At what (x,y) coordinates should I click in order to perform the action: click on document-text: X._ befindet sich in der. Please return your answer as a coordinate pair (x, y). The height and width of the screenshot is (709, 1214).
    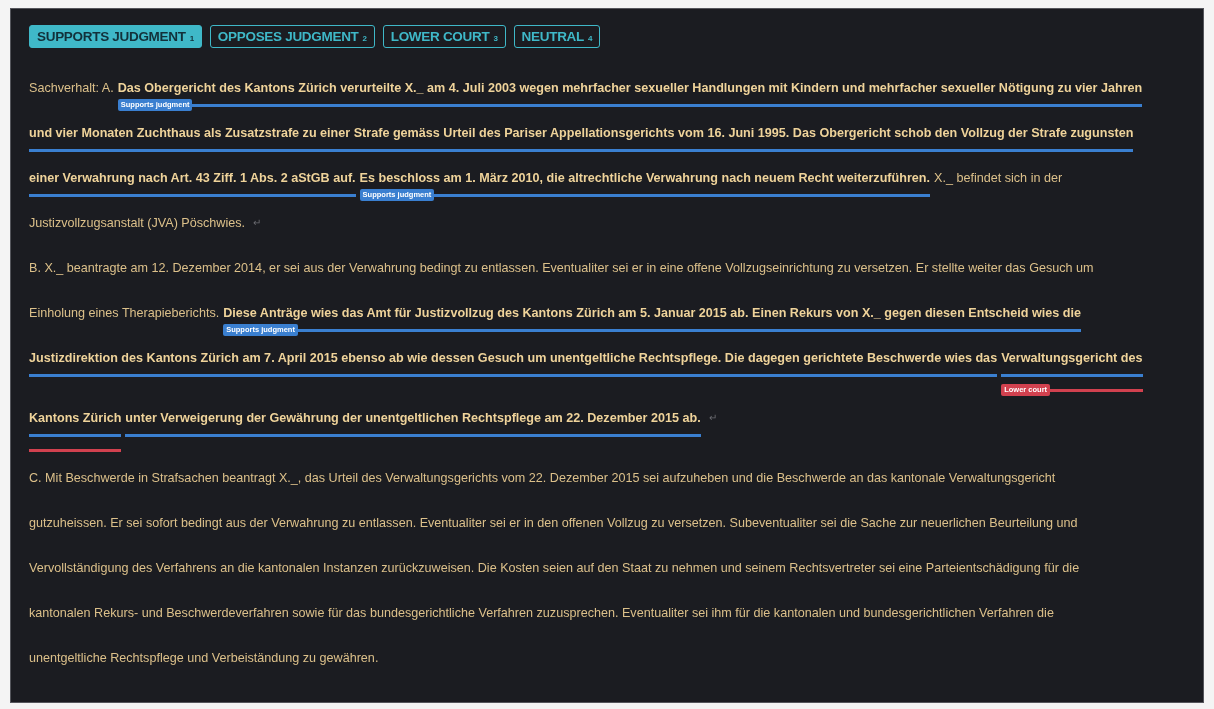
    Looking at the image, I should click on (998, 178).